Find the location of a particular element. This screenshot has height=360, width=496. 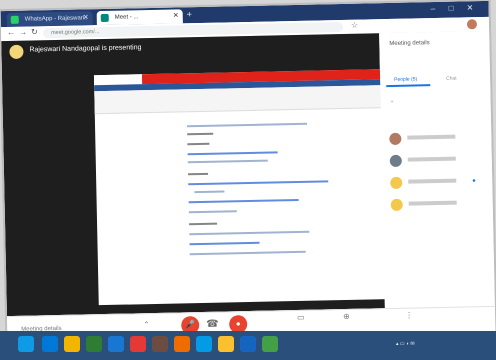

word-ribbon is located at coordinates (238, 100).